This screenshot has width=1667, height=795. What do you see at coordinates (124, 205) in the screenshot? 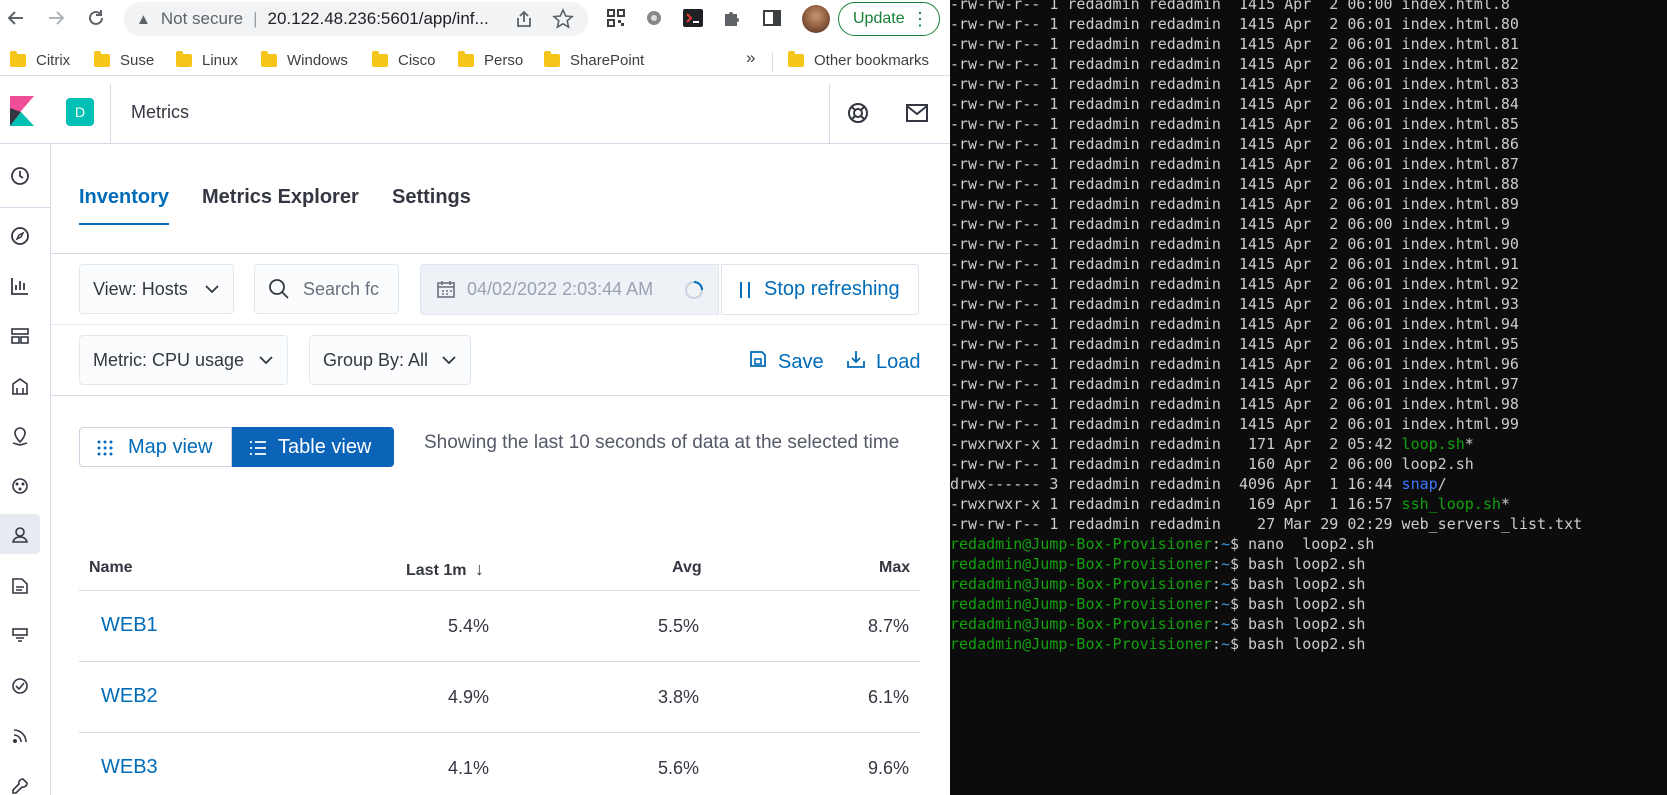
I see `tab-inventory: Inventory` at bounding box center [124, 205].